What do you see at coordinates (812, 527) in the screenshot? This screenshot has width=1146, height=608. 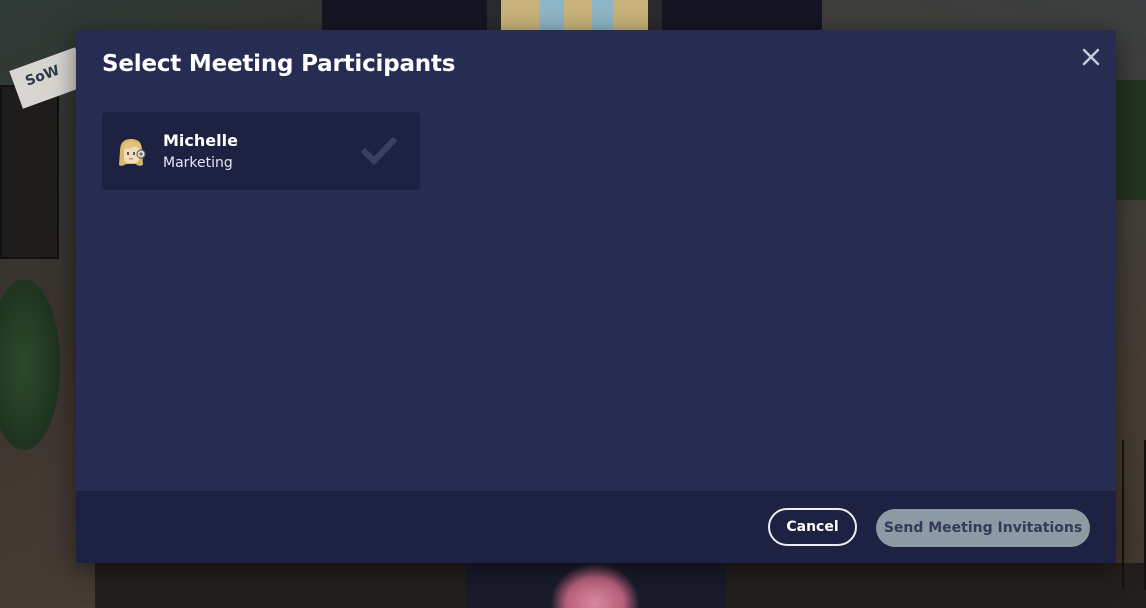 I see `cancel-button: Cancel` at bounding box center [812, 527].